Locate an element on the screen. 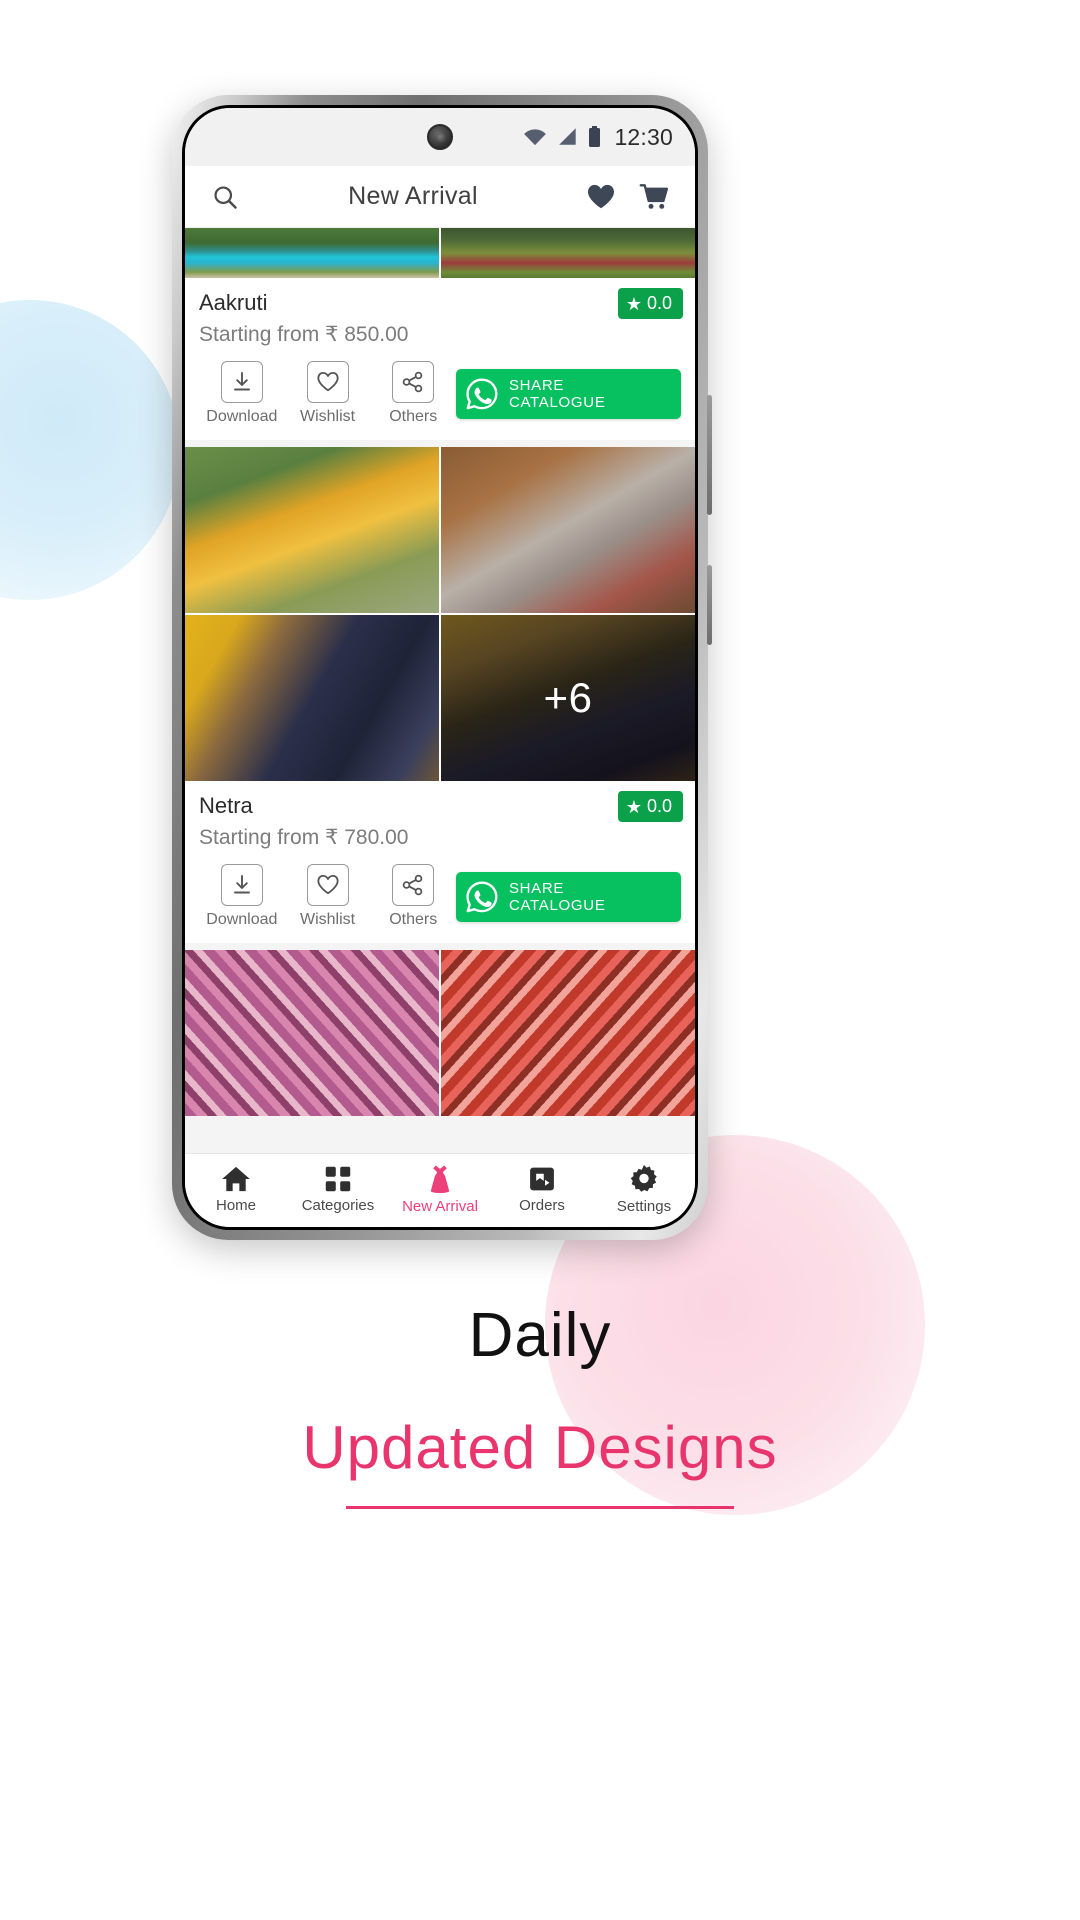 This screenshot has height=1920, width=1080. product-price: Starting from ₹ 850.00 is located at coordinates (304, 334).